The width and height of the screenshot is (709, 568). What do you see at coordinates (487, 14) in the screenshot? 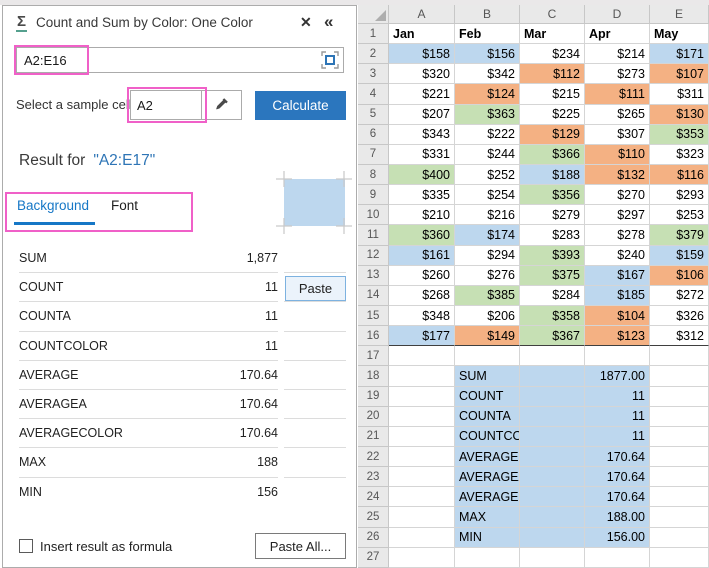
I see `column-header-B: B` at bounding box center [487, 14].